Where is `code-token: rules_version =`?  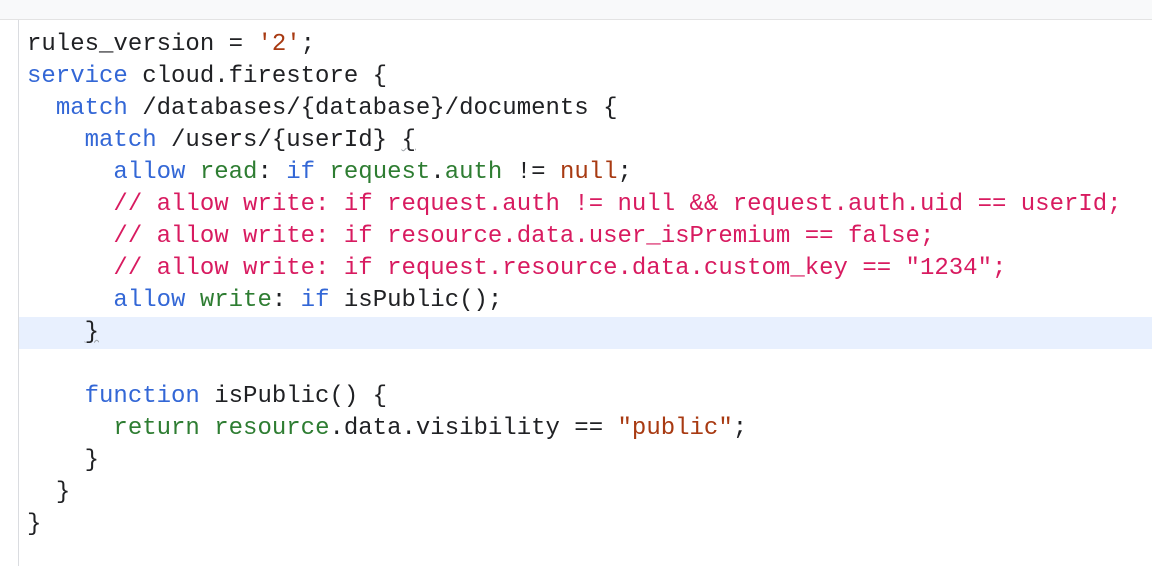
code-token: rules_version = is located at coordinates (142, 44).